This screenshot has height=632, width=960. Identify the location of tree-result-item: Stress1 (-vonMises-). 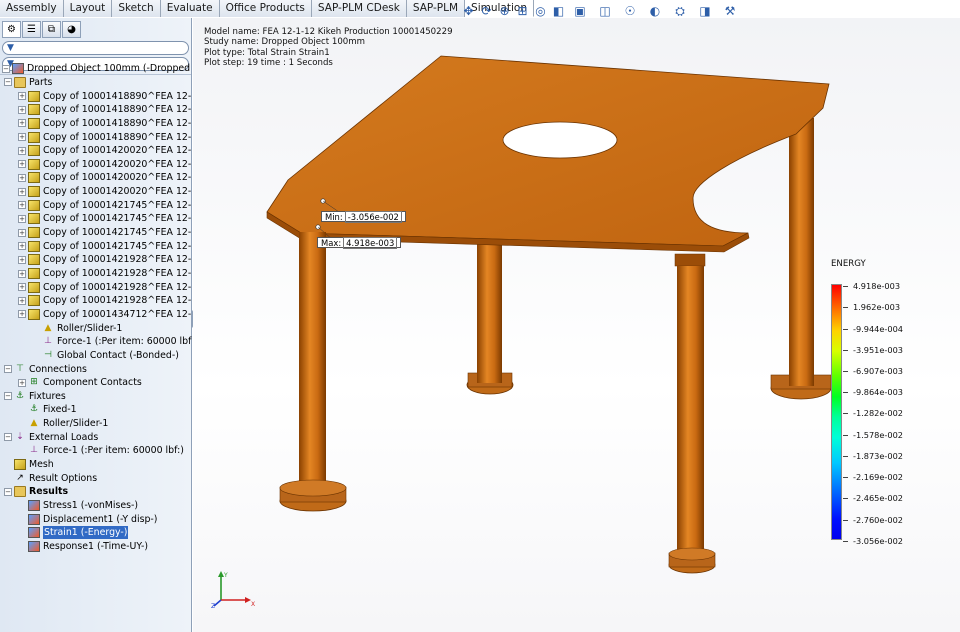
(78, 506).